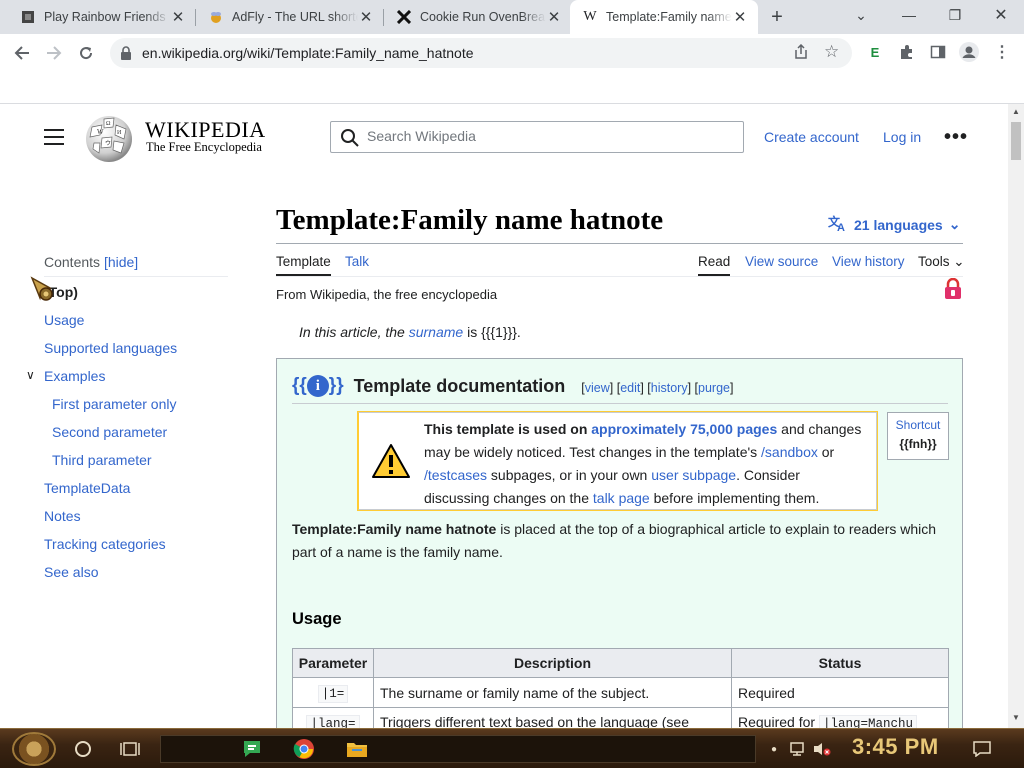 This screenshot has height=768, width=1024. What do you see at coordinates (54, 53) in the screenshot?
I see `forward-arrow-icon` at bounding box center [54, 53].